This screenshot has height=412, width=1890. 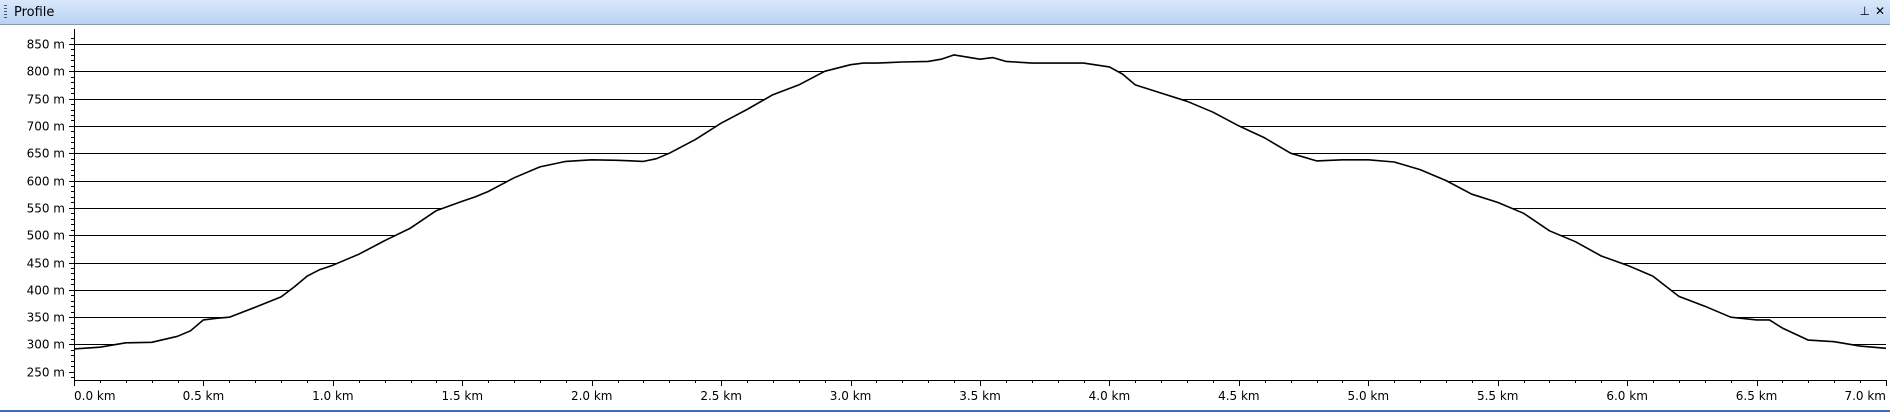 I want to click on y-tick-label: 550 m, so click(x=46, y=209).